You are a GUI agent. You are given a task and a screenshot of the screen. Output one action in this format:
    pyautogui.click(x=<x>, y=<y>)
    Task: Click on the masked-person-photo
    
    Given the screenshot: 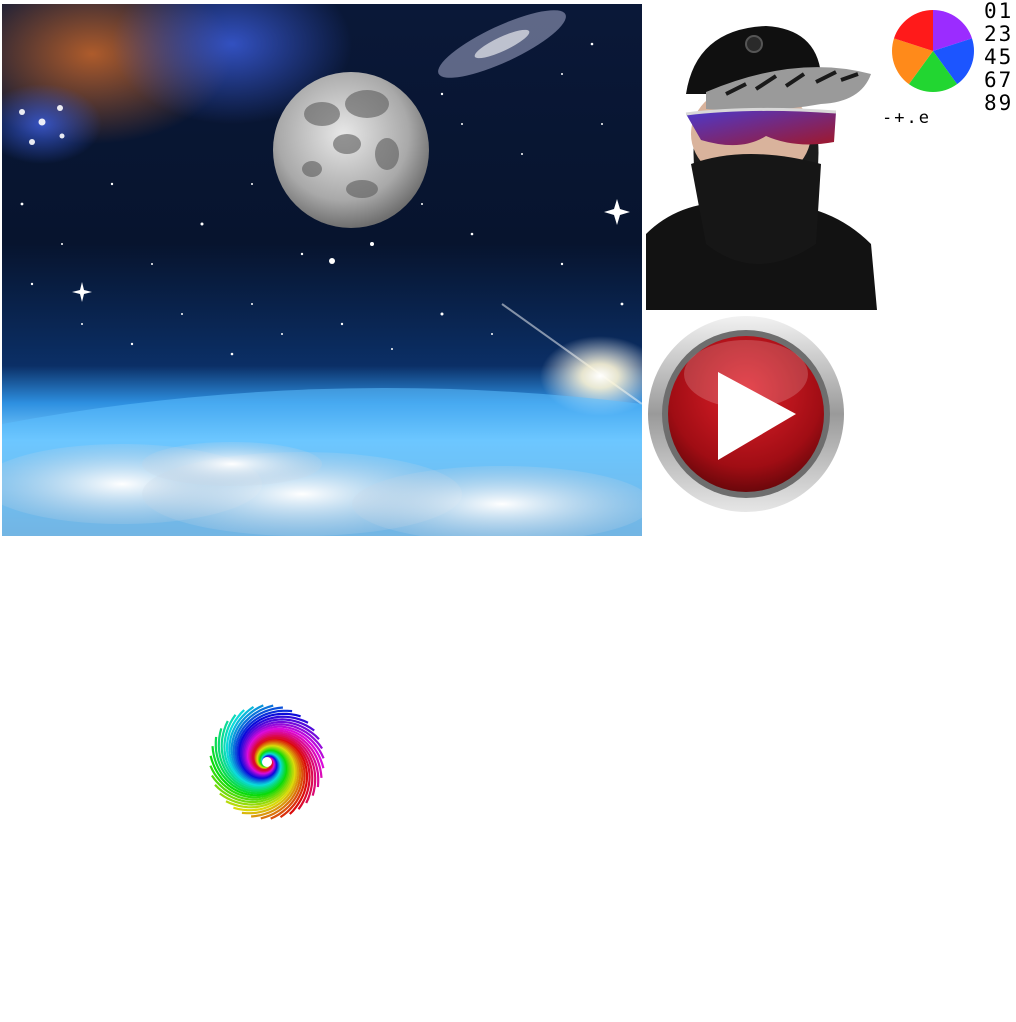 What is the action you would take?
    pyautogui.click(x=761, y=162)
    